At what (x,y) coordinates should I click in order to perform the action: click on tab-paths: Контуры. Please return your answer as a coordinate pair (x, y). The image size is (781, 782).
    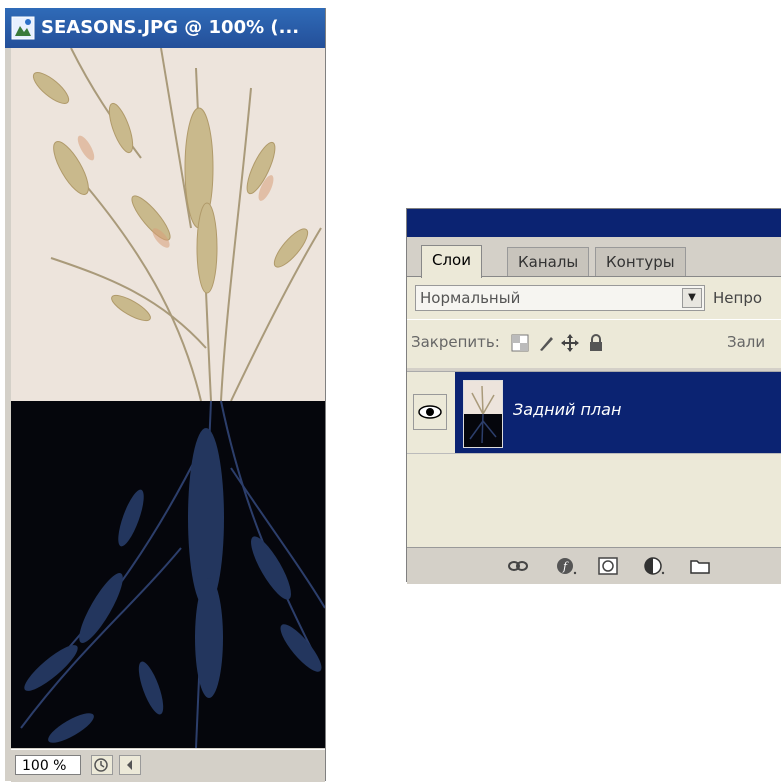
    Looking at the image, I should click on (640, 261).